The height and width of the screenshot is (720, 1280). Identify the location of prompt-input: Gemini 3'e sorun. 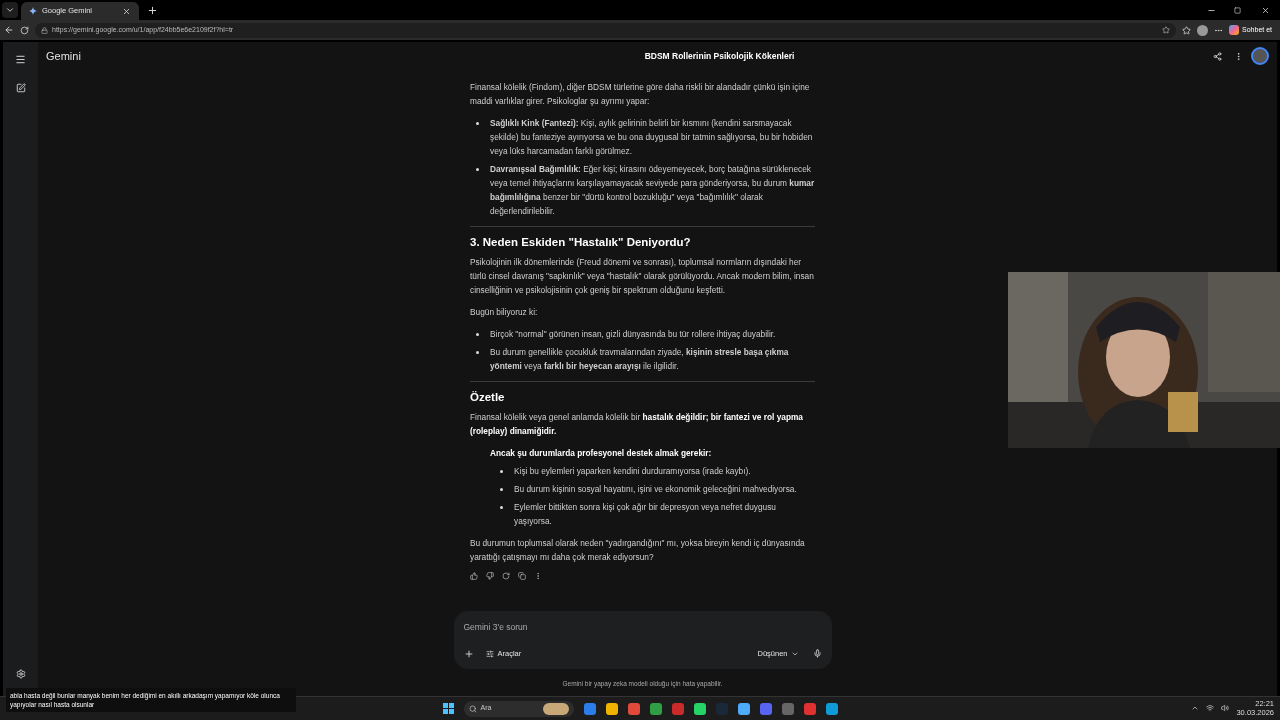
(642, 627).